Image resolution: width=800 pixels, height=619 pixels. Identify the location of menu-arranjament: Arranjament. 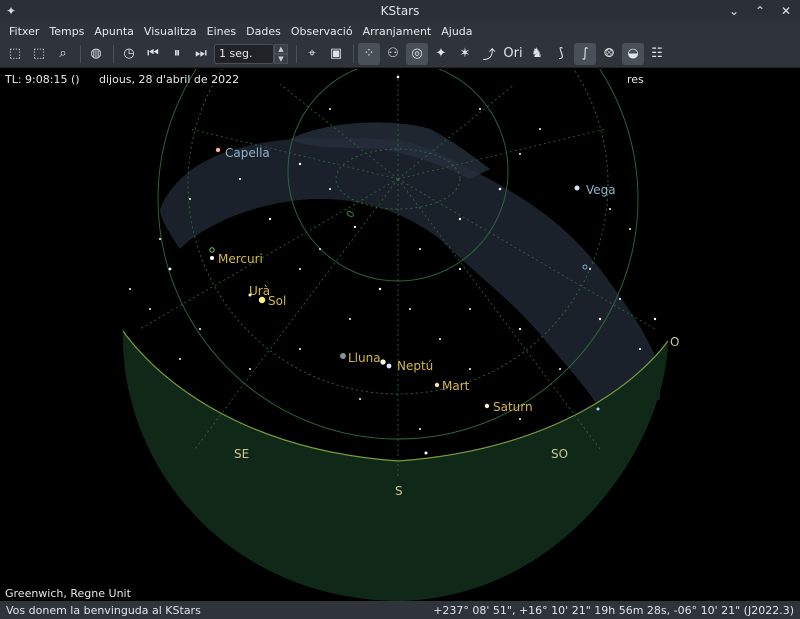
(397, 31).